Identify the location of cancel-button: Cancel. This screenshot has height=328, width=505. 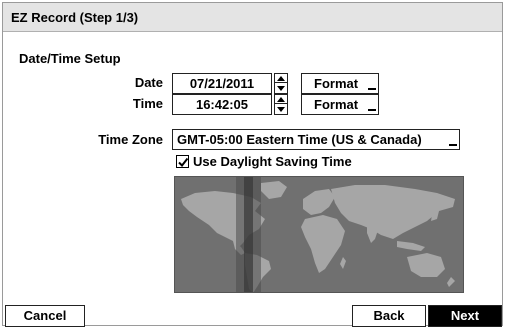
(45, 316).